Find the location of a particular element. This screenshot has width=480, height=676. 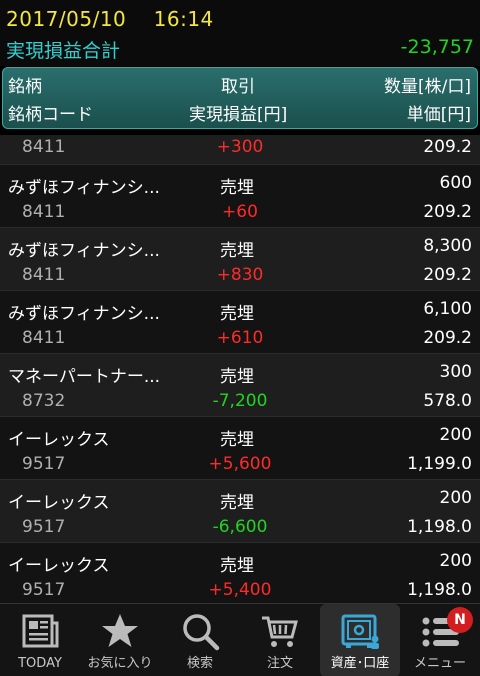

tab-label: TODAY is located at coordinates (40, 663).